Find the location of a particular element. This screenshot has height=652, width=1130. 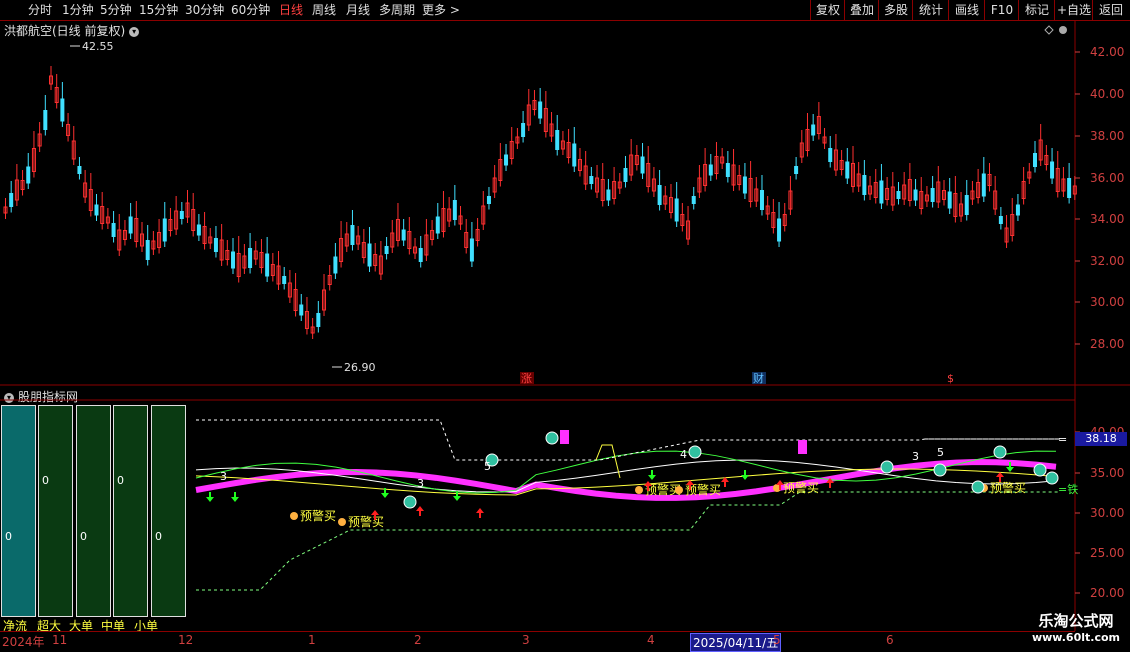

price-tick-label: 38.00 is located at coordinates (1107, 136).